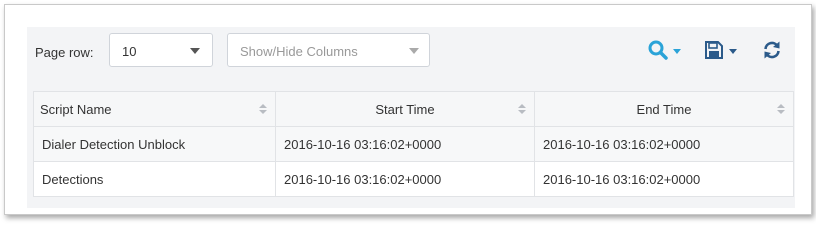 The width and height of the screenshot is (816, 240). Describe the element at coordinates (154, 109) in the screenshot. I see `column-header-script-name: Script Name` at that location.